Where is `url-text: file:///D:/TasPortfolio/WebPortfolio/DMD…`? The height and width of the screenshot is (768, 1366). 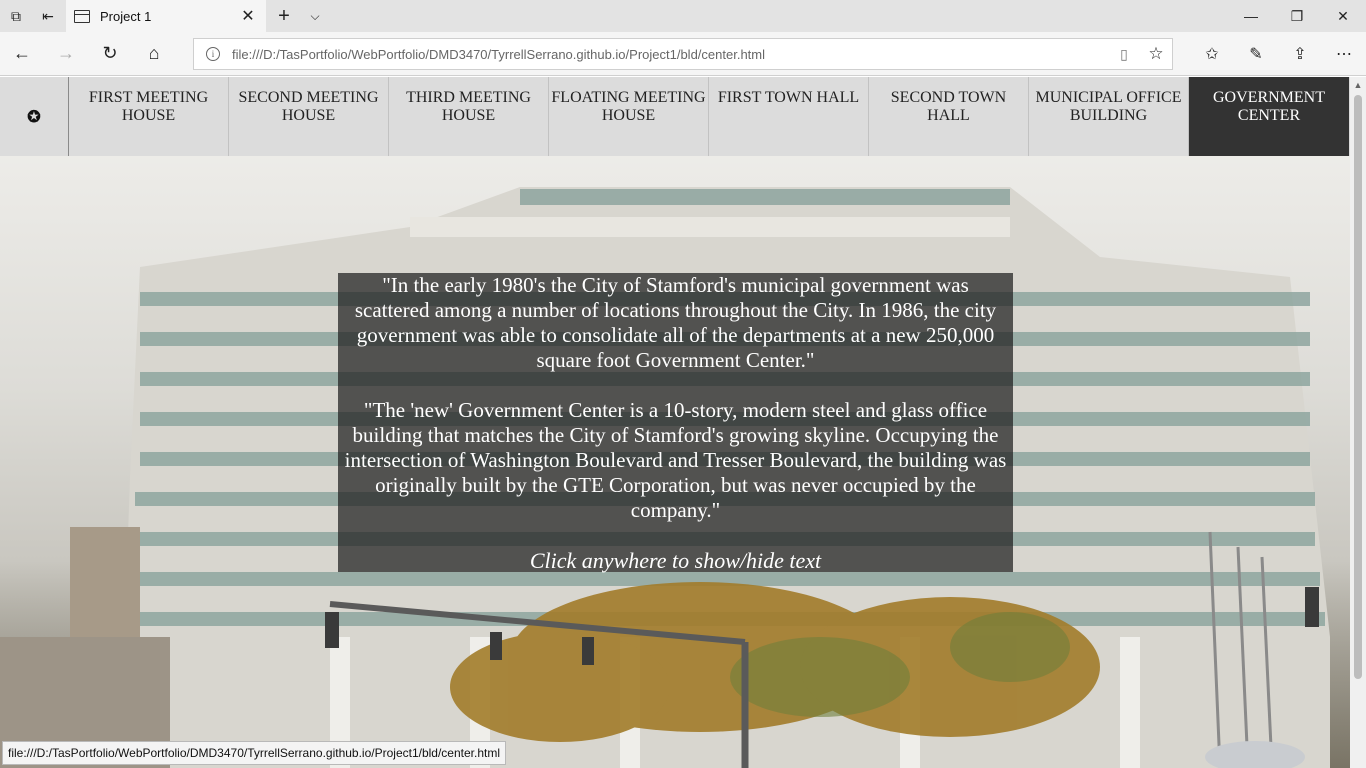 url-text: file:///D:/TasPortfolio/WebPortfolio/DMD… is located at coordinates (670, 54).